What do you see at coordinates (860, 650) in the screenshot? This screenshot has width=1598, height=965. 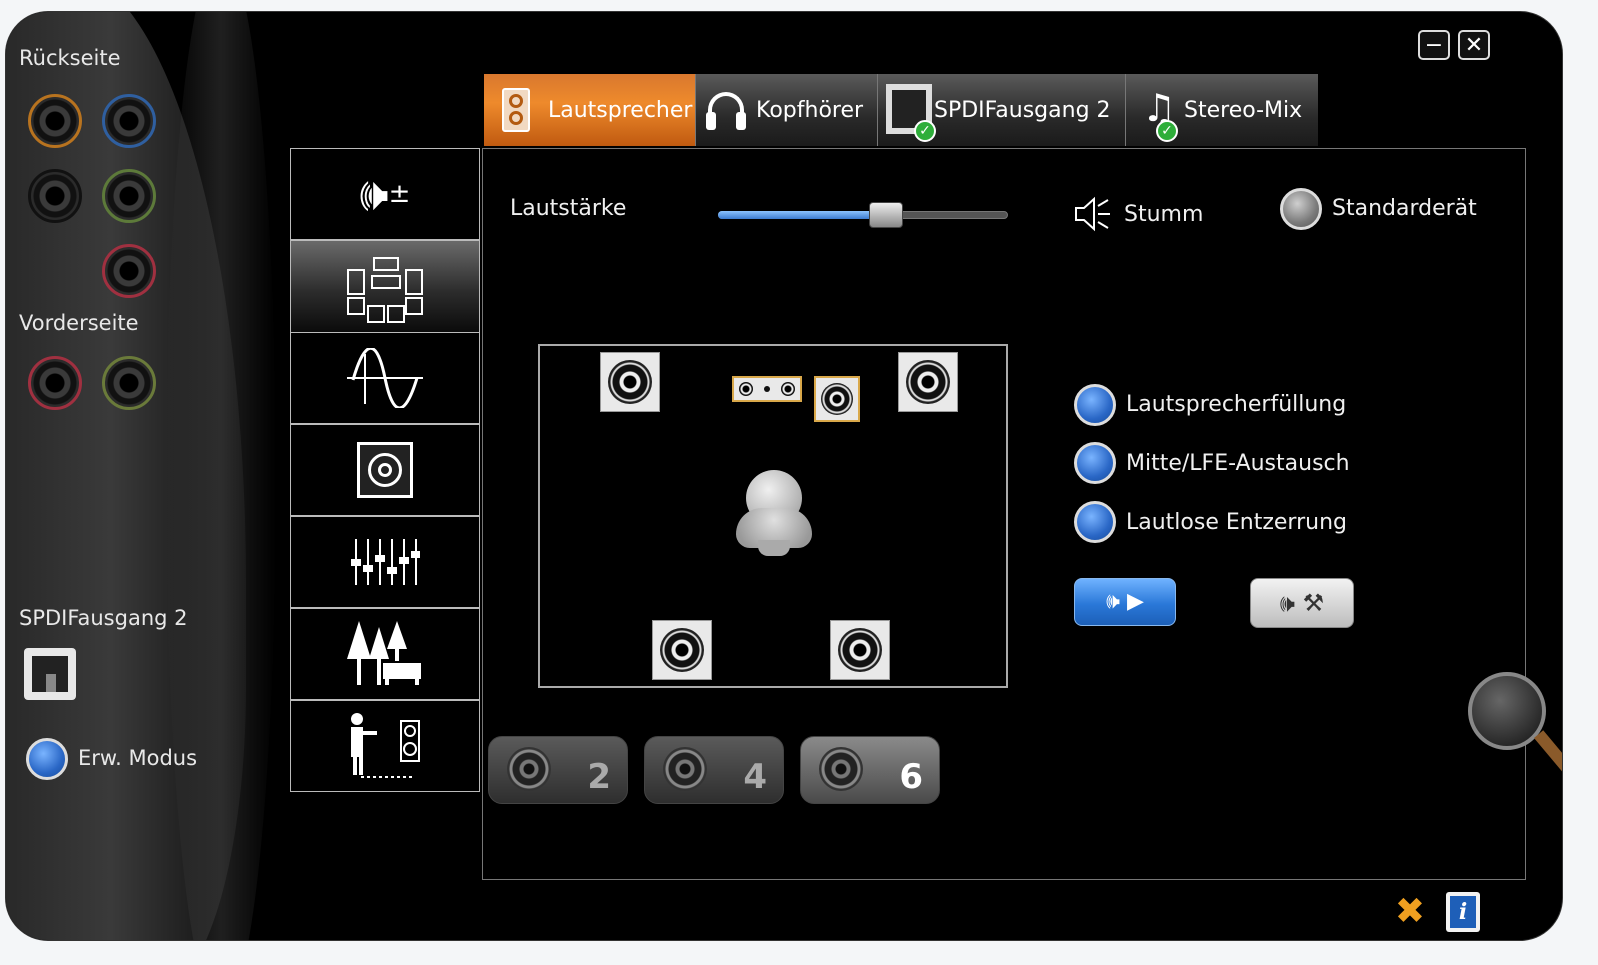 I see `rear-right-speaker-icon` at bounding box center [860, 650].